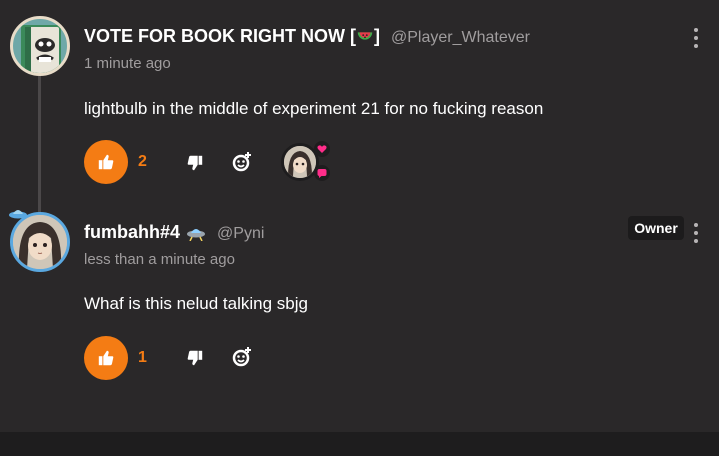 Image resolution: width=719 pixels, height=456 pixels. Describe the element at coordinates (132, 232) in the screenshot. I see `username: fumbahh#4` at that location.